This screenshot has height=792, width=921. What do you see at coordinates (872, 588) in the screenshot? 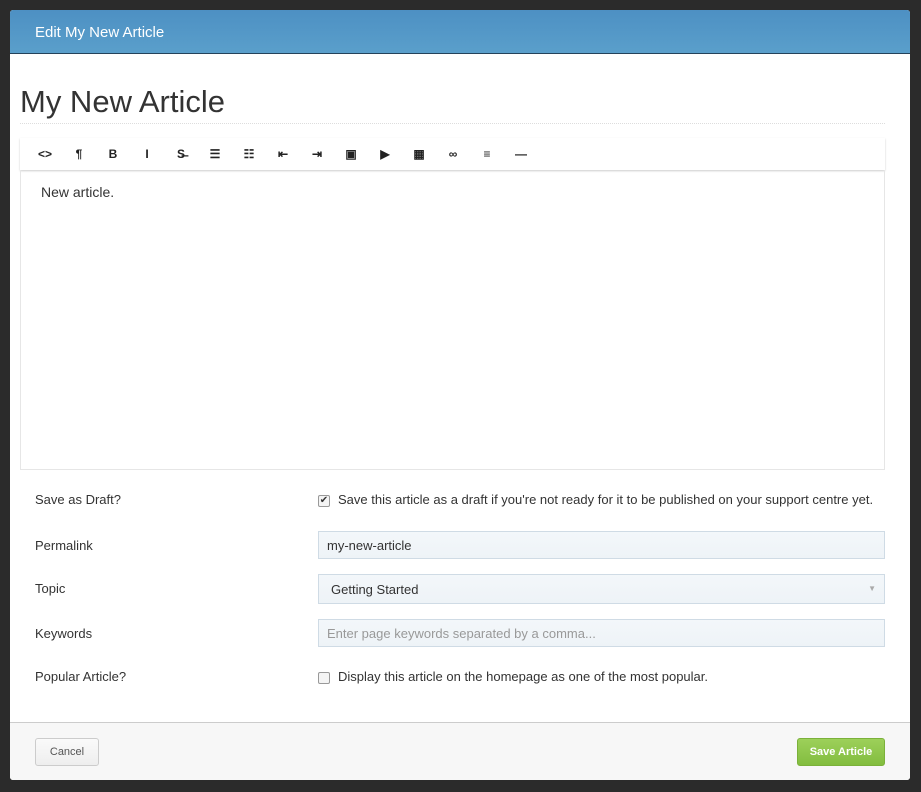
I see `chevron-down-icon: ▼` at bounding box center [872, 588].